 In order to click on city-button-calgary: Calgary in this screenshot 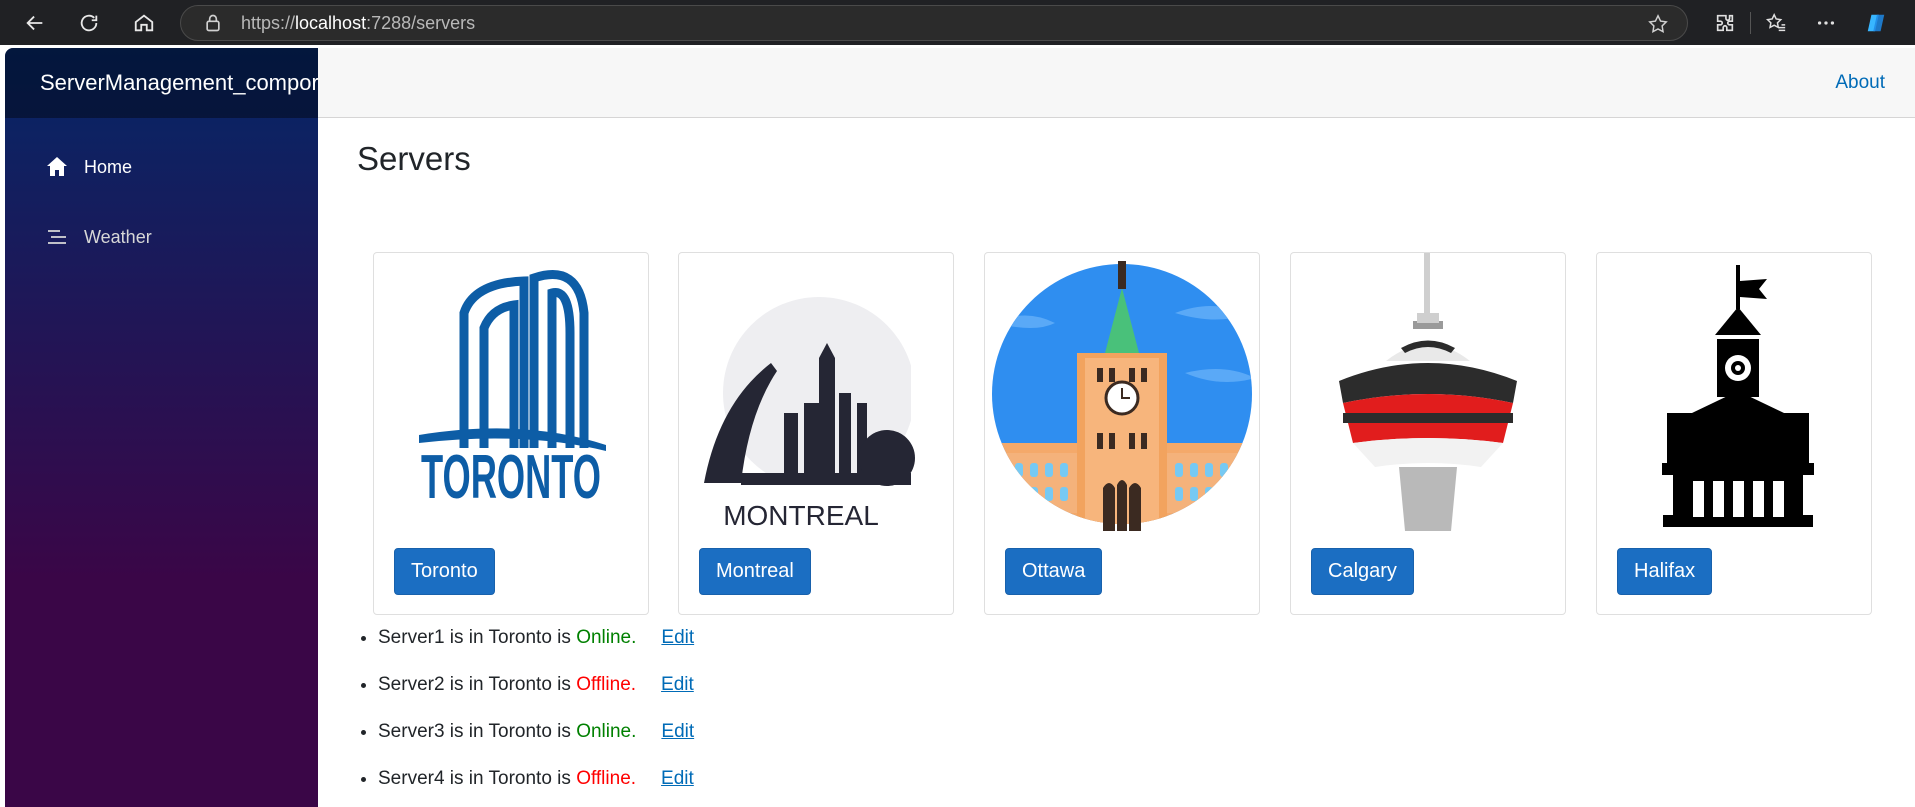, I will do `click(1362, 571)`.